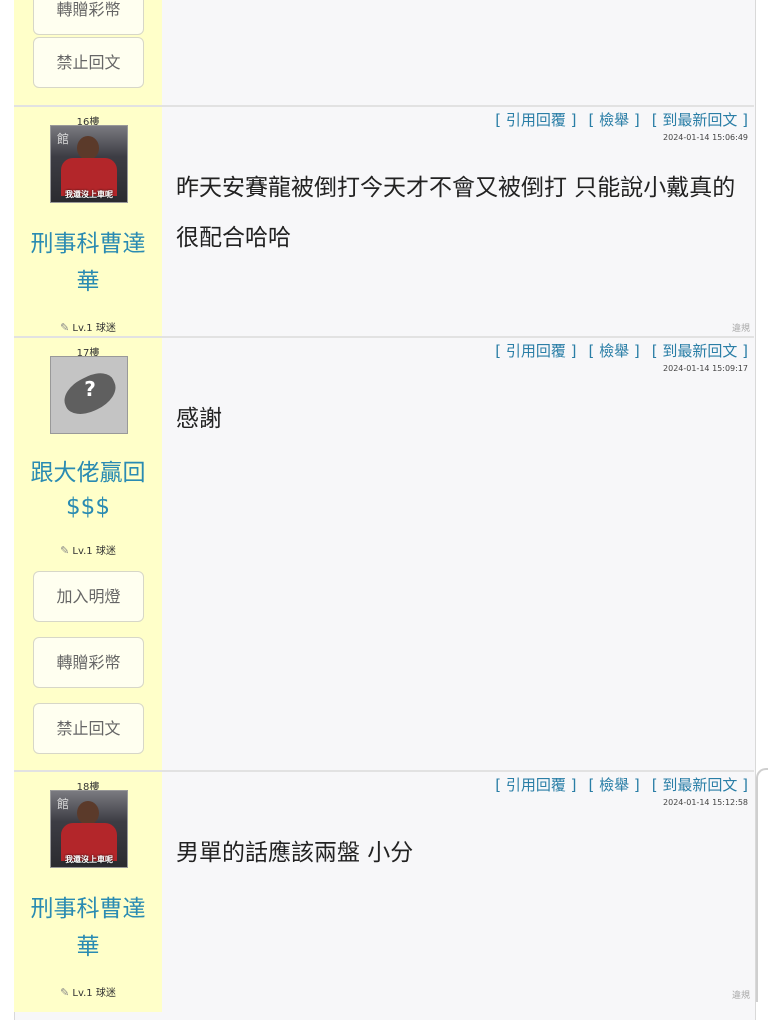 Image resolution: width=768 pixels, height=1020 pixels. What do you see at coordinates (88, 490) in the screenshot?
I see `username: 跟大佬贏回$$$` at bounding box center [88, 490].